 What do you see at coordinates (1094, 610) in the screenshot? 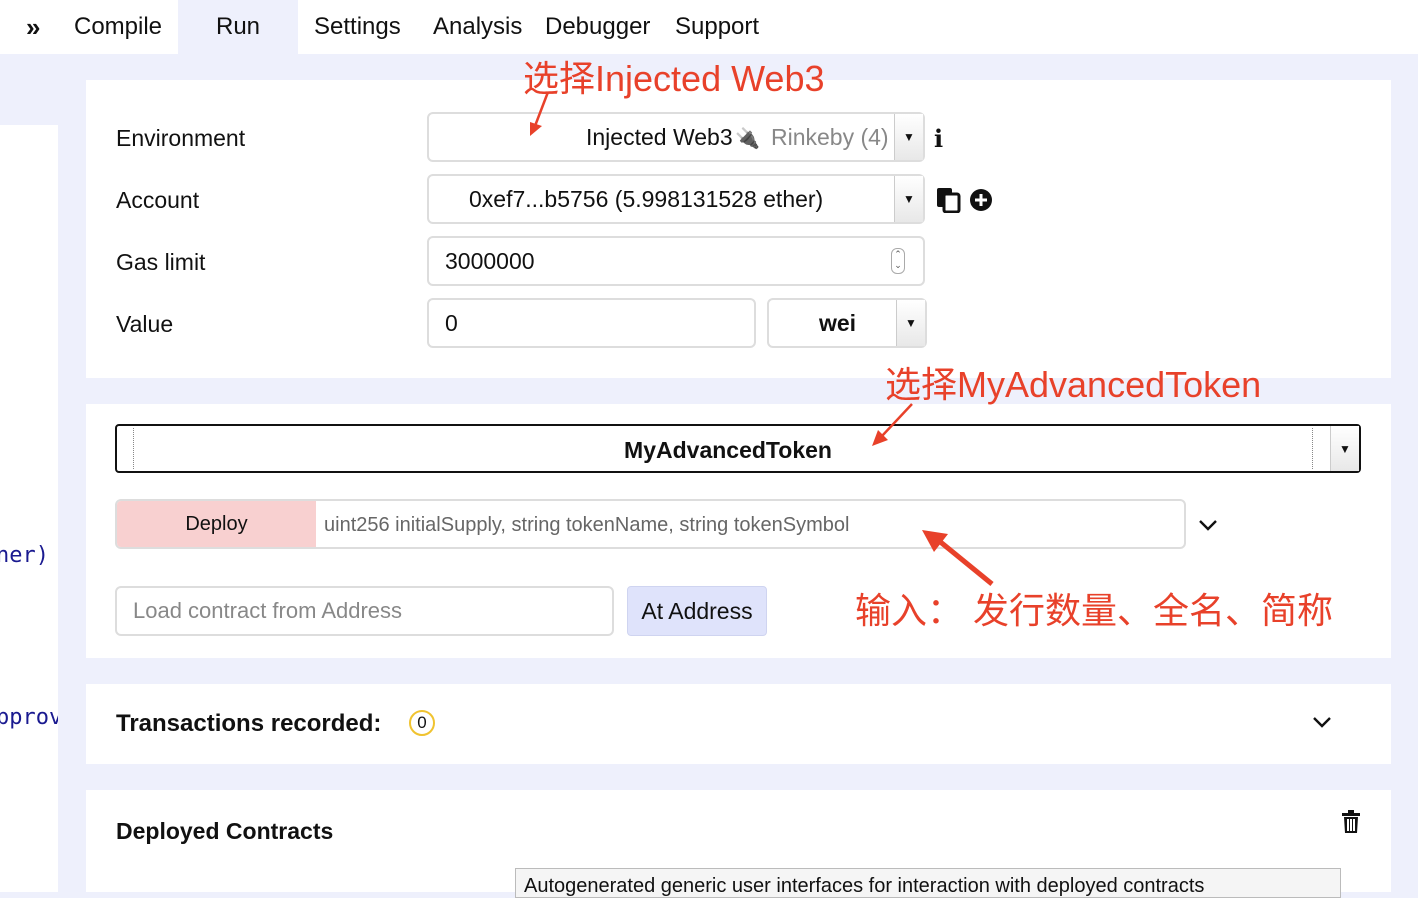
I see `annotation-input-hint: 输入： 发行数量、全名、简称` at bounding box center [1094, 610].